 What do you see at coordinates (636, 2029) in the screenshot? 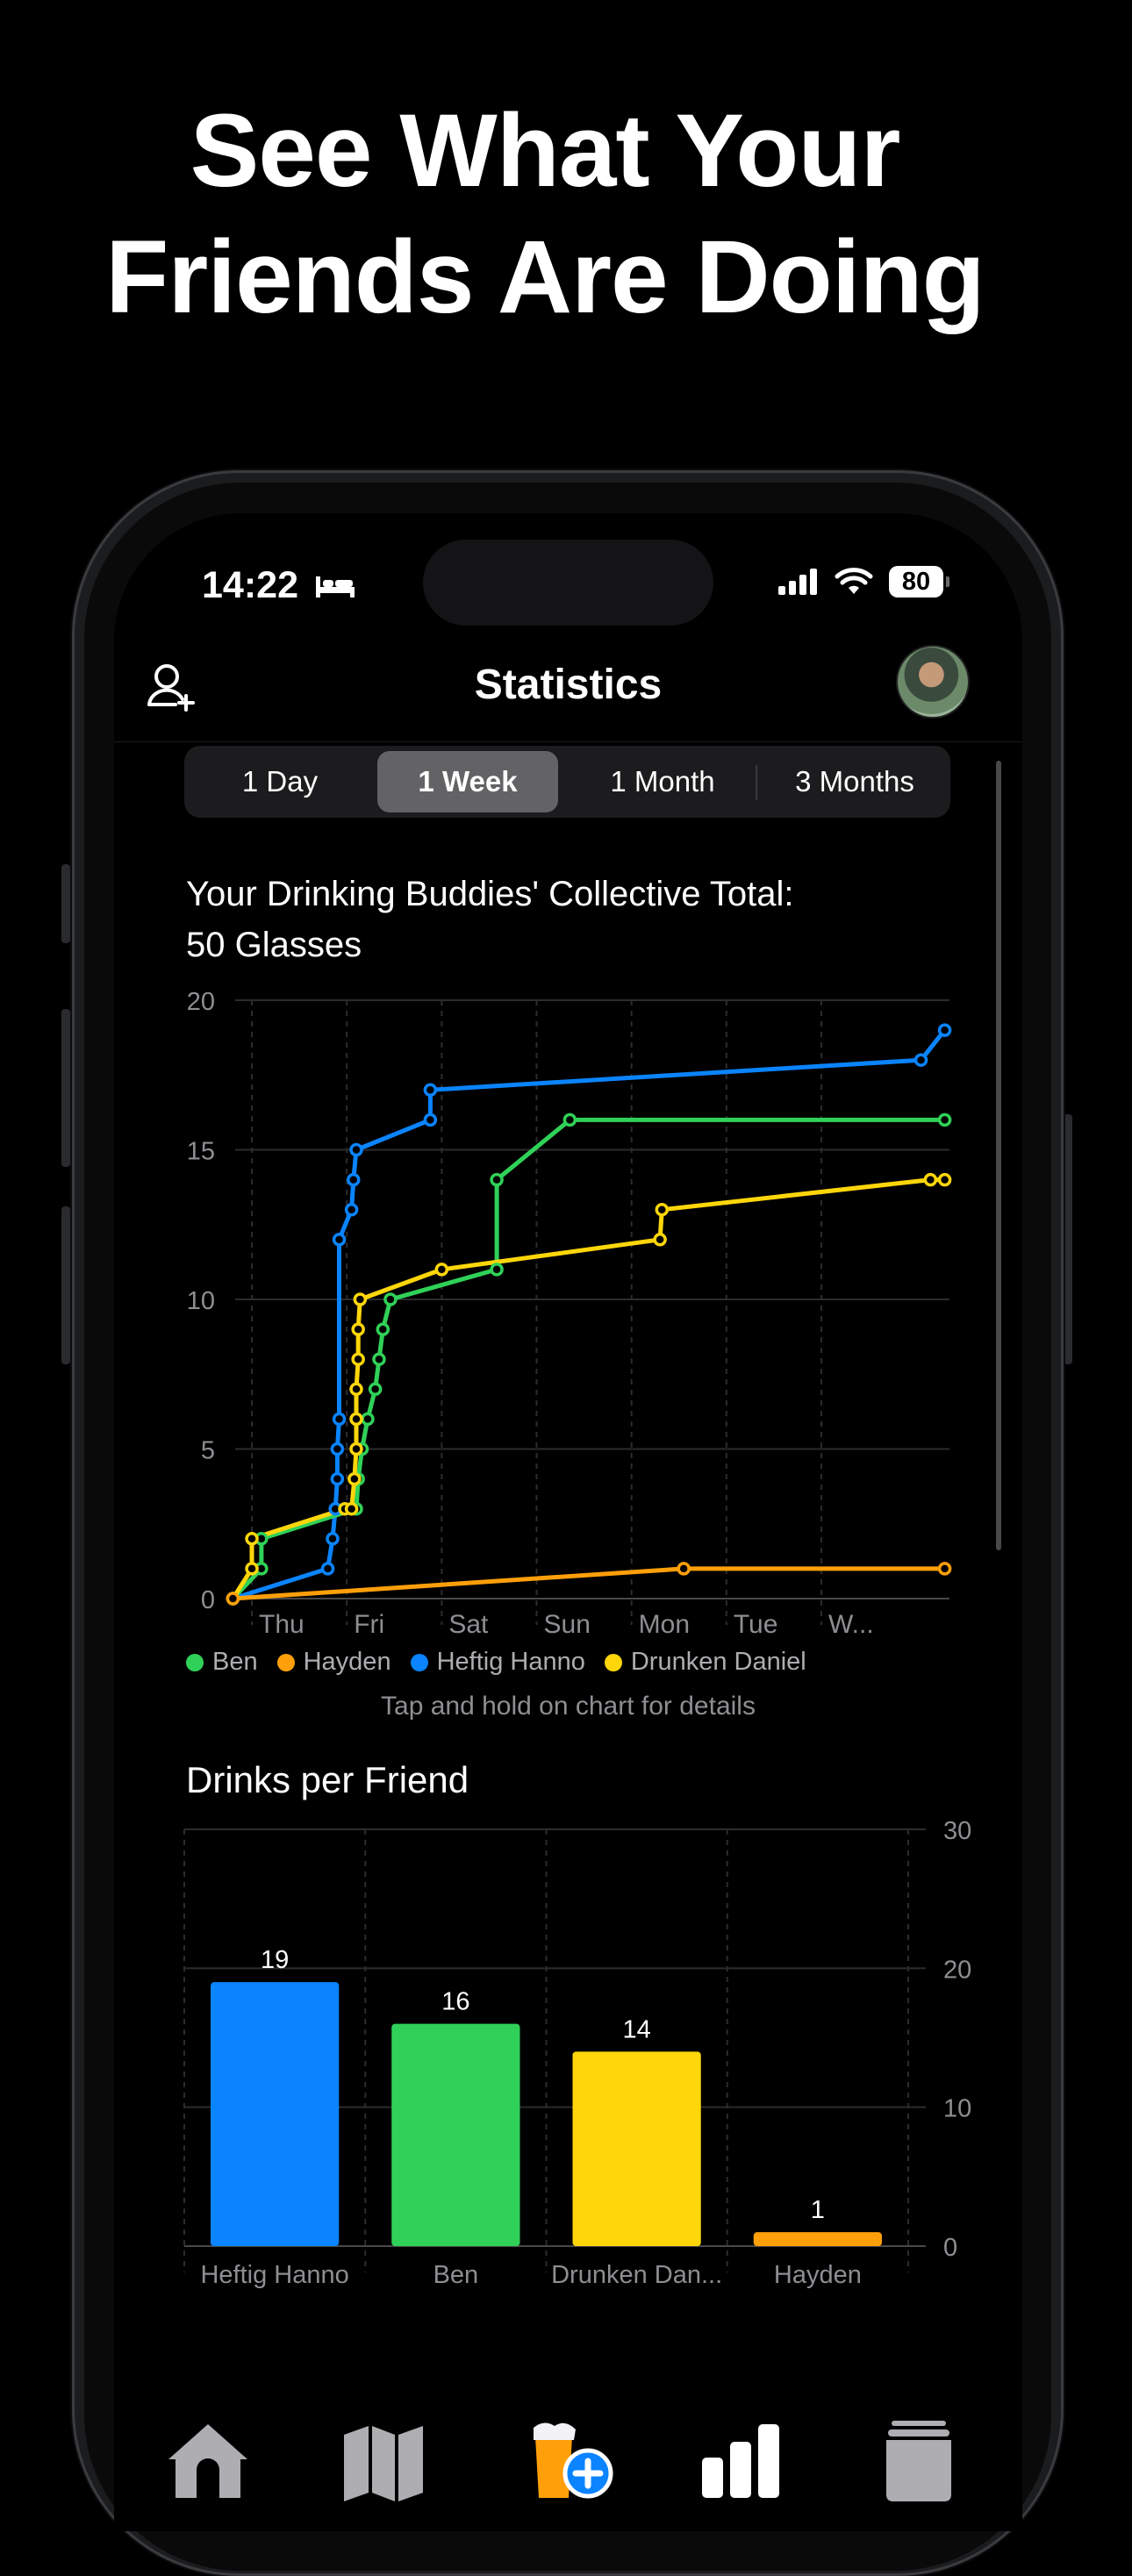
I see `bar-value-label: 14` at bounding box center [636, 2029].